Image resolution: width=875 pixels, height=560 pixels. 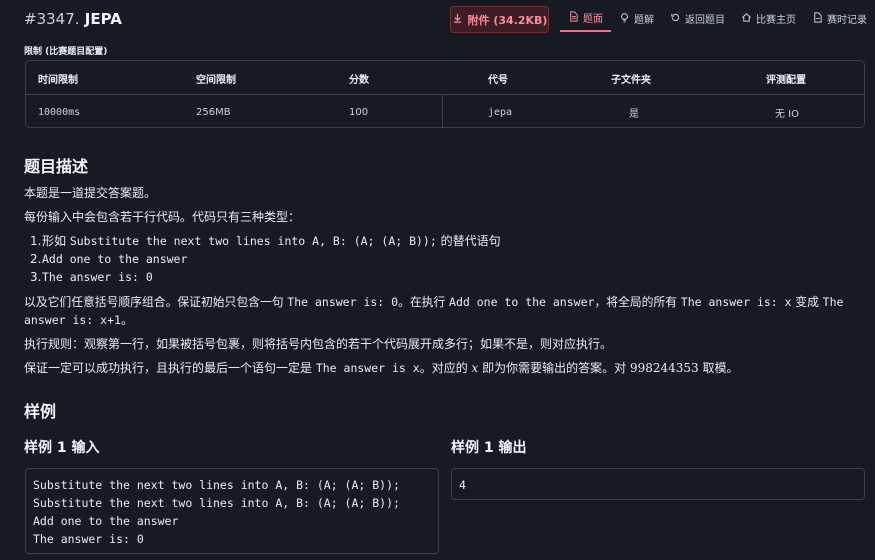 What do you see at coordinates (500, 112) in the screenshot?
I see `value-code-name: jepa` at bounding box center [500, 112].